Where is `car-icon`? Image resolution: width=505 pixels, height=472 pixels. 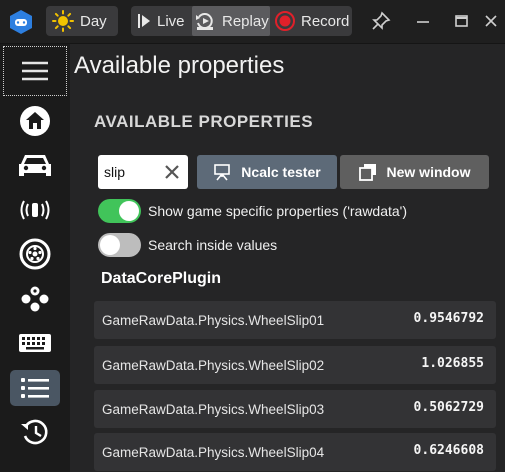 car-icon is located at coordinates (35, 165).